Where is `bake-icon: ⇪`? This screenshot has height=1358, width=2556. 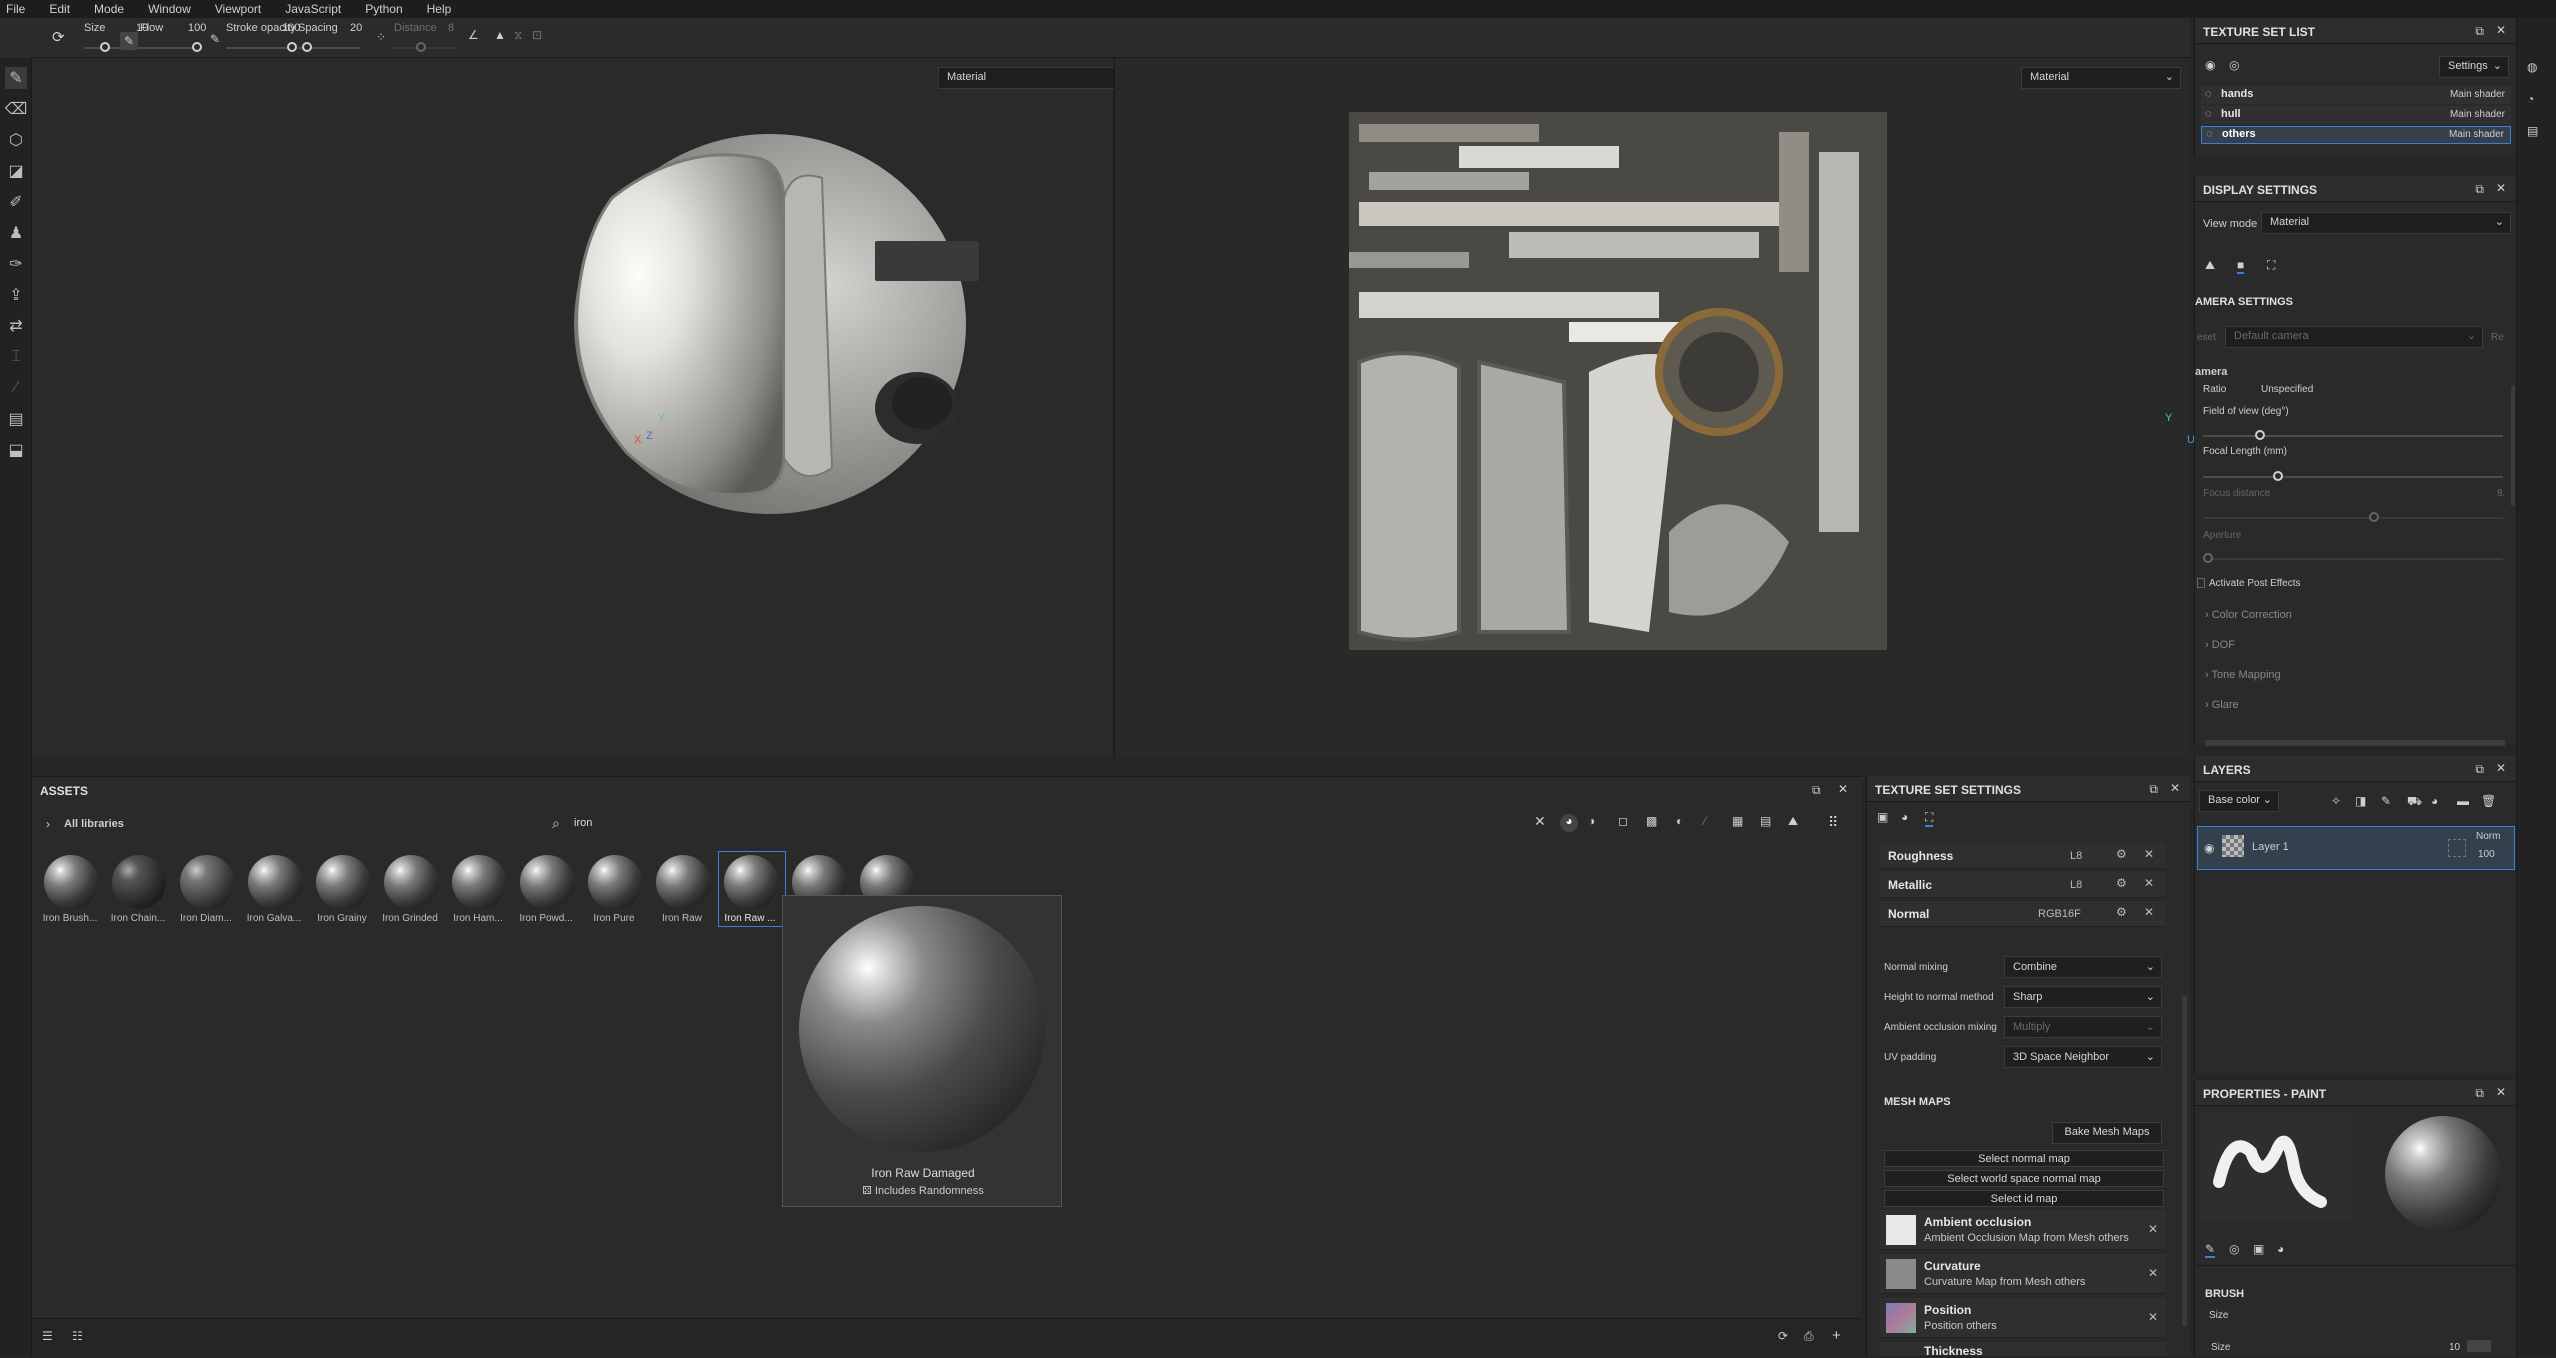
bake-icon: ⇪ is located at coordinates (16, 295).